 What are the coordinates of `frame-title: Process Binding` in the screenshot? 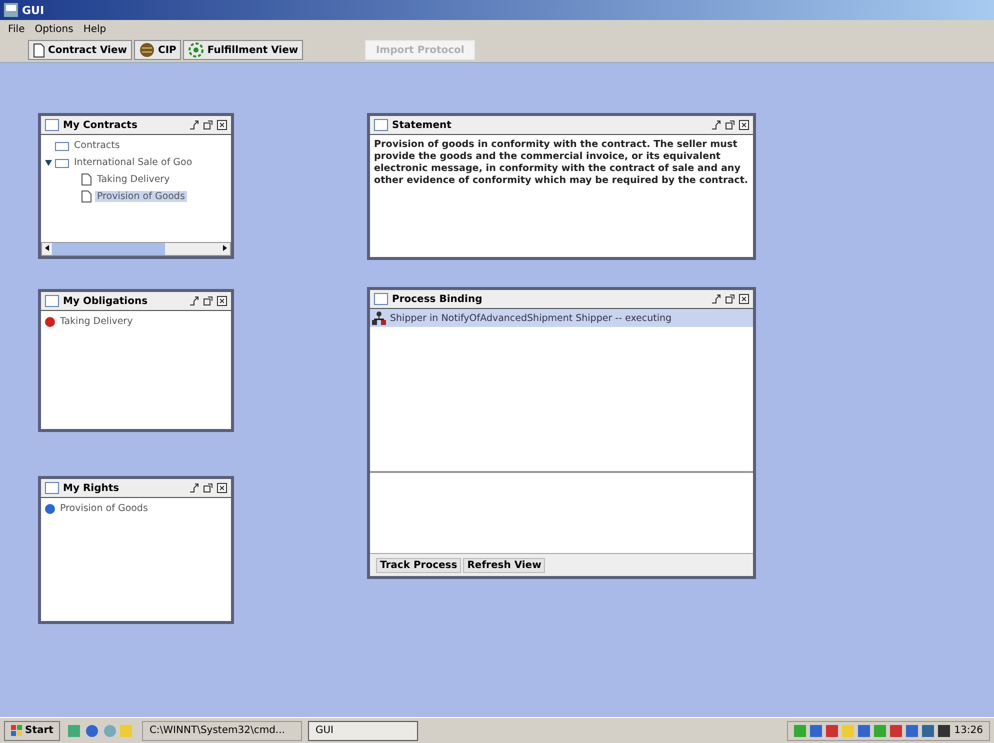 It's located at (438, 299).